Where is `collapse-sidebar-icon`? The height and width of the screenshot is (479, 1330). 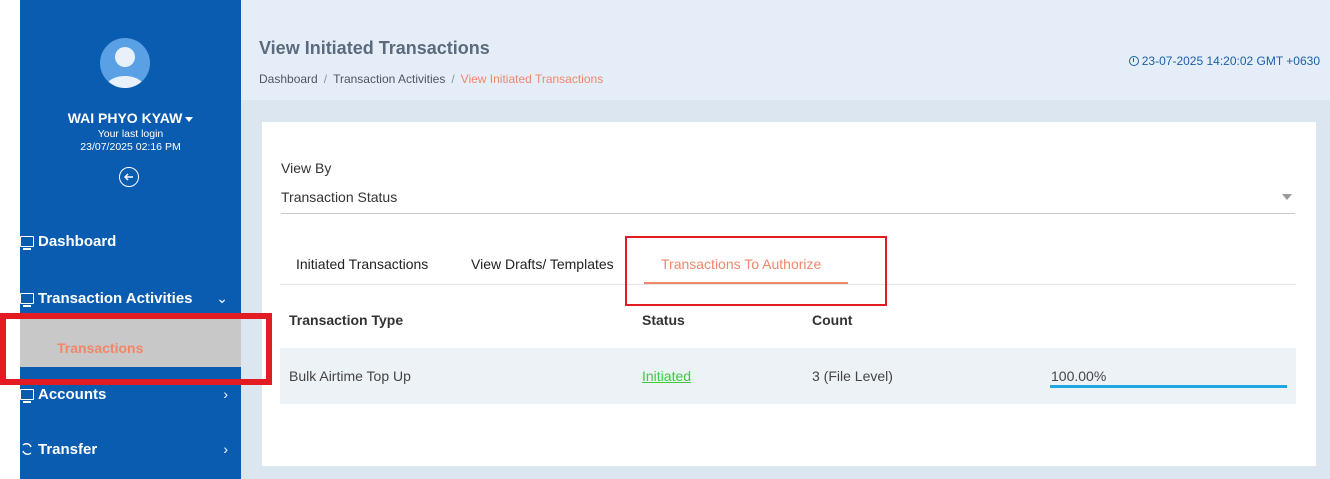 collapse-sidebar-icon is located at coordinates (129, 177).